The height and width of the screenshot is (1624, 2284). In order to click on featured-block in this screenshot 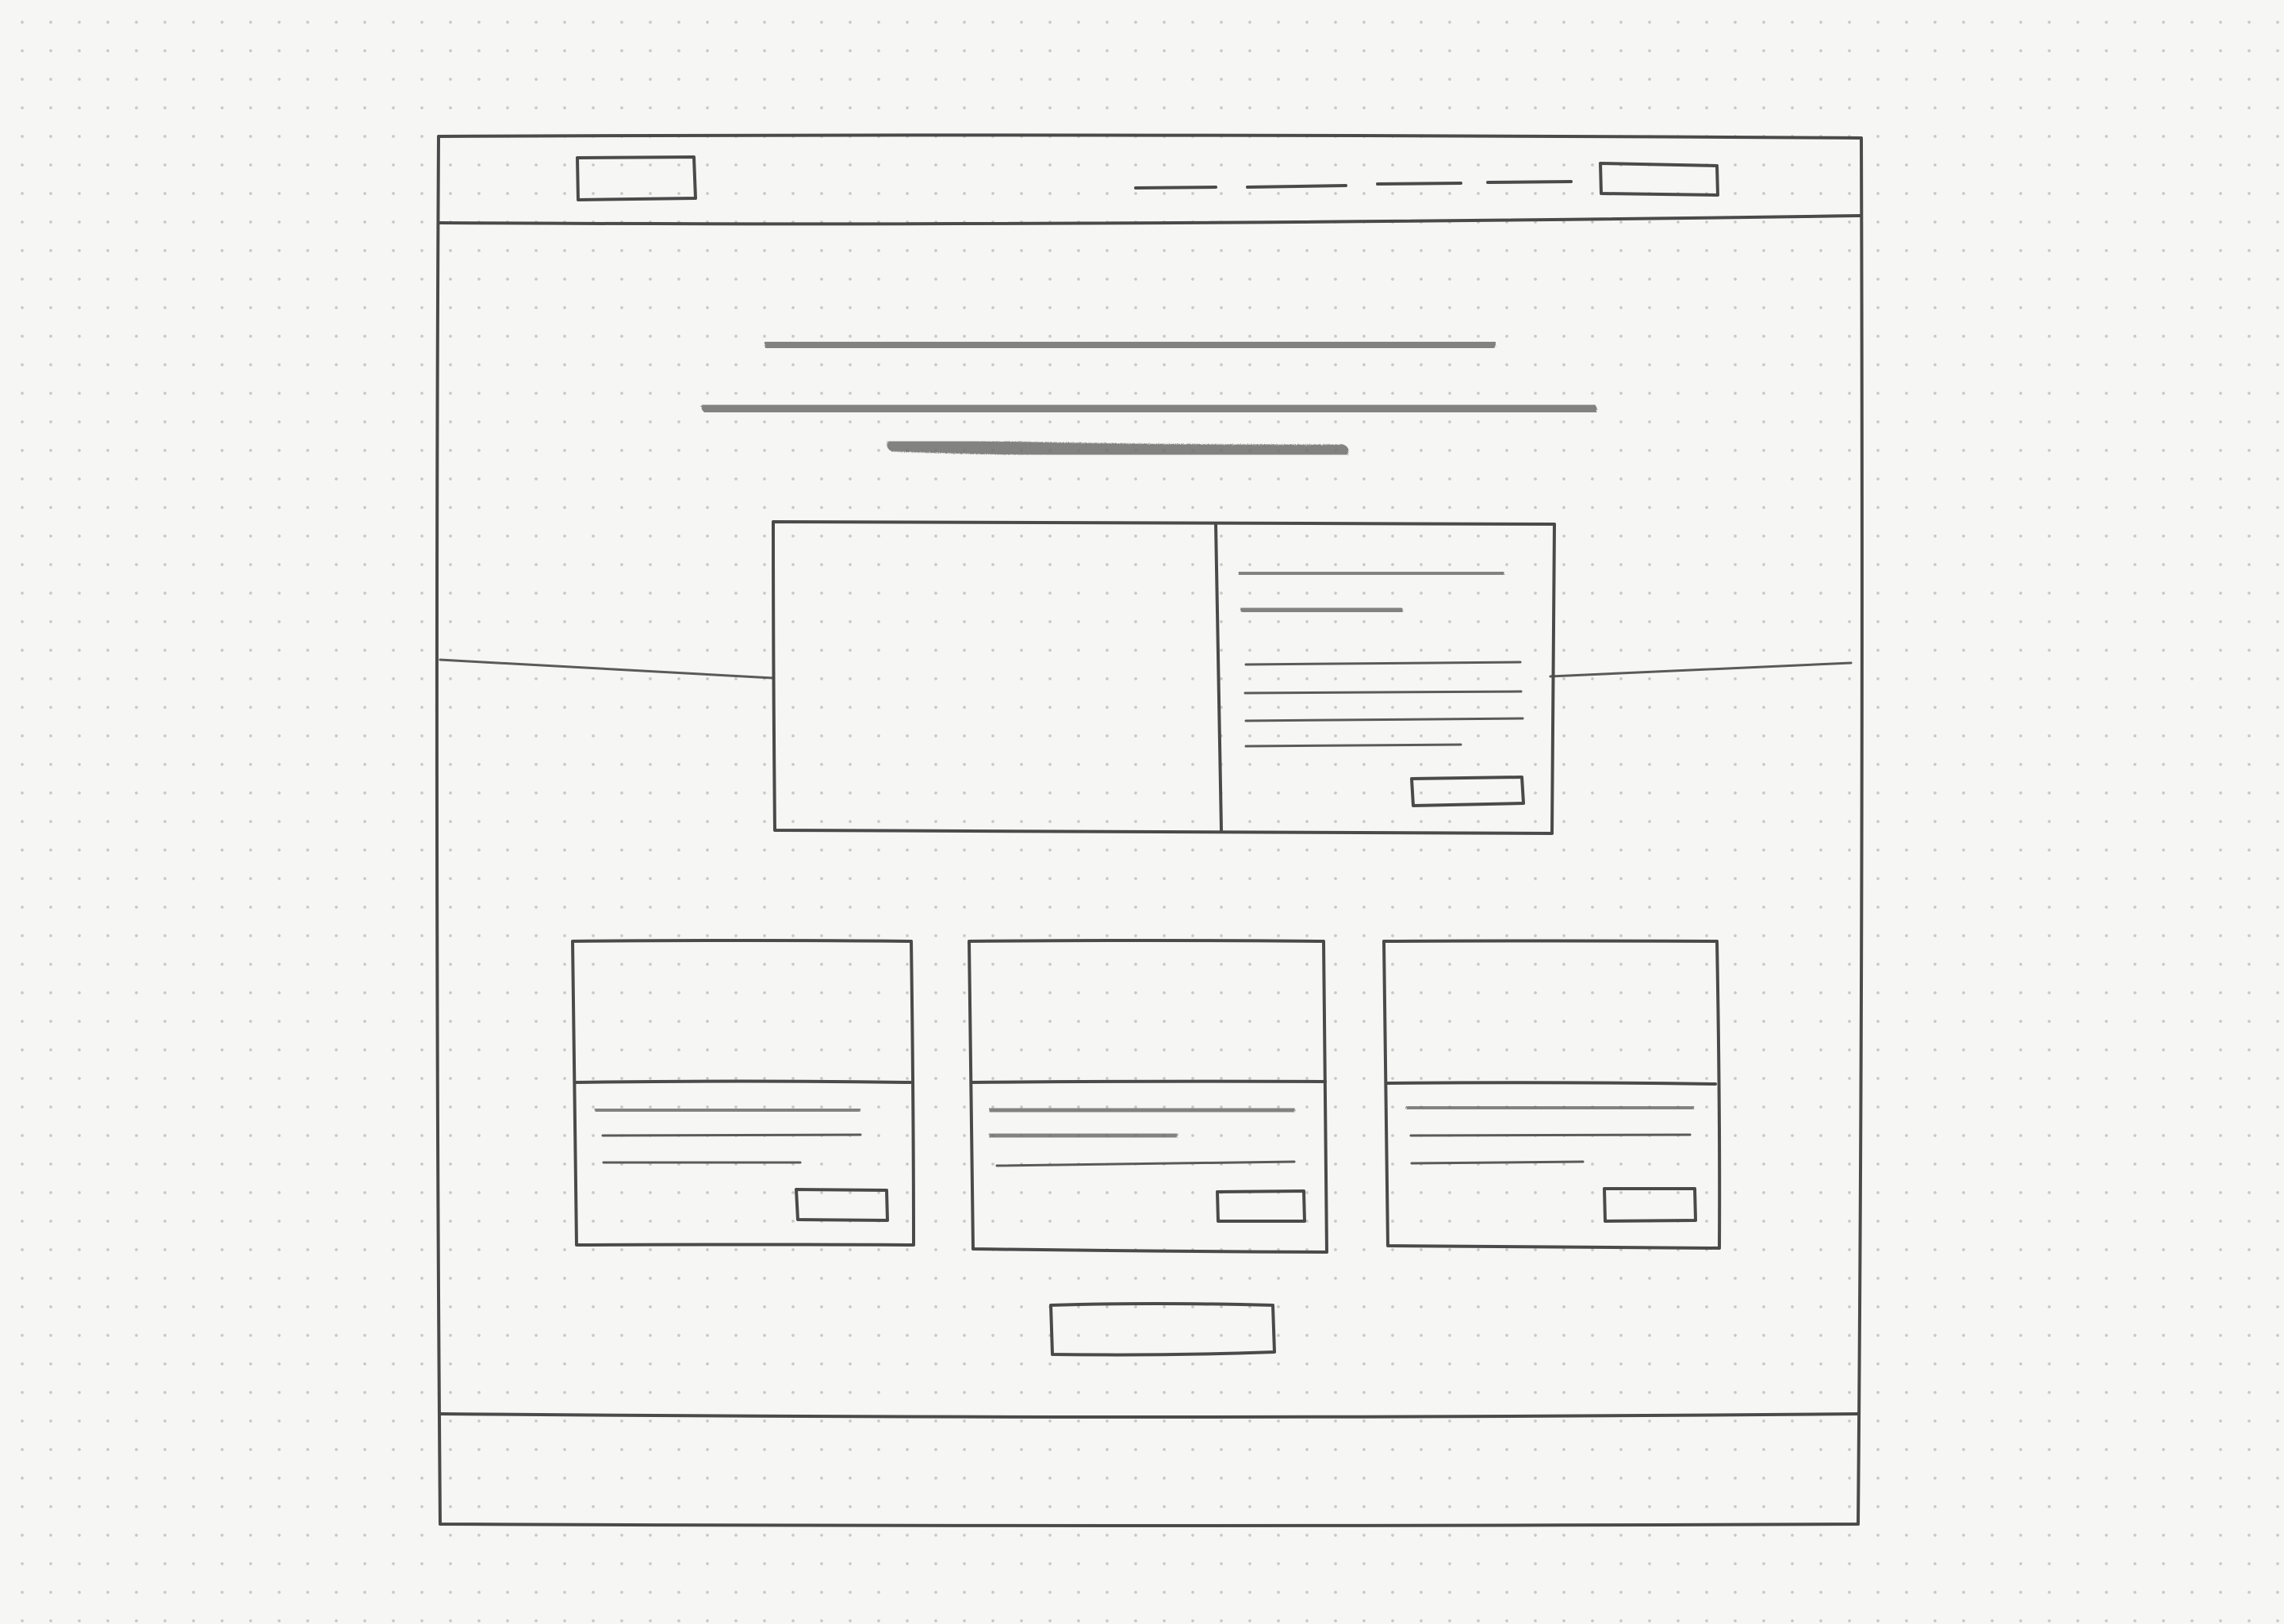, I will do `click(1164, 677)`.